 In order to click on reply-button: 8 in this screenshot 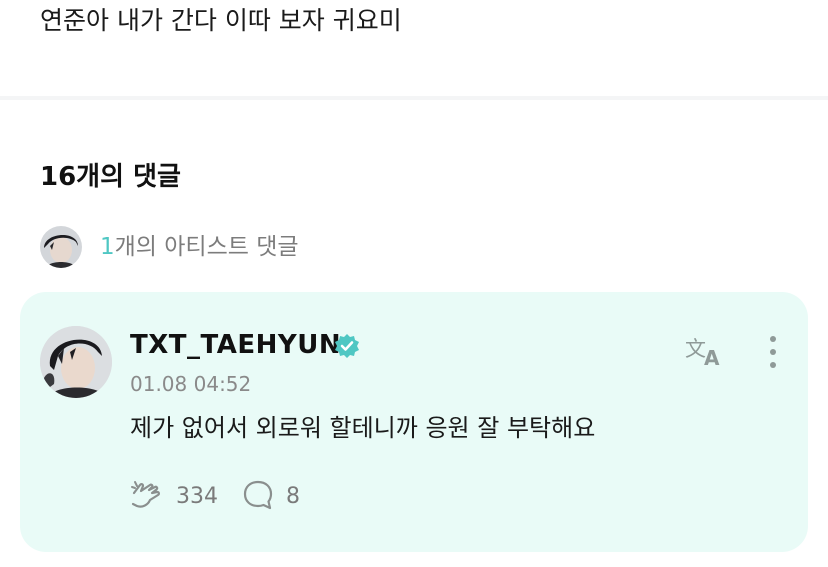, I will do `click(271, 497)`.